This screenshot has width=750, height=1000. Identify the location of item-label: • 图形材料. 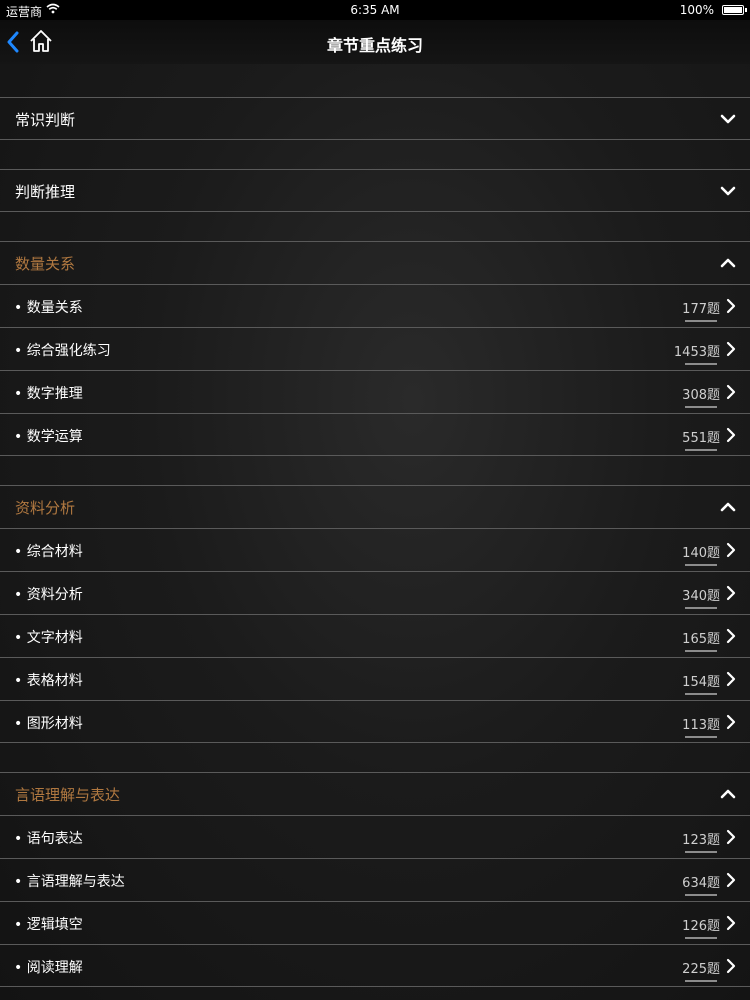
(48, 724).